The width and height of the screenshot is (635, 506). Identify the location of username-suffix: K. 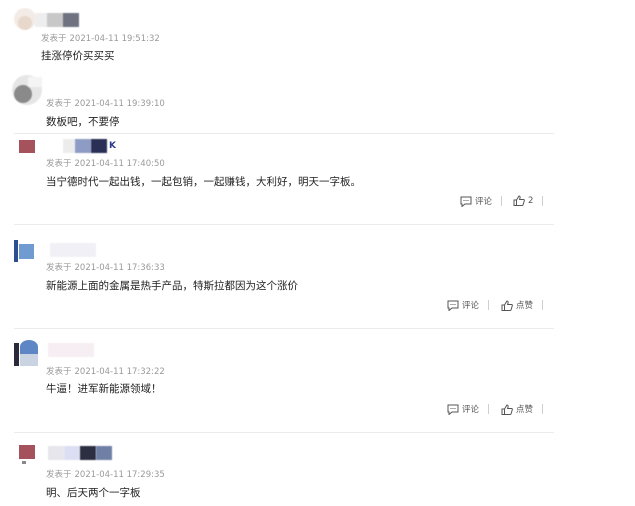
(112, 146).